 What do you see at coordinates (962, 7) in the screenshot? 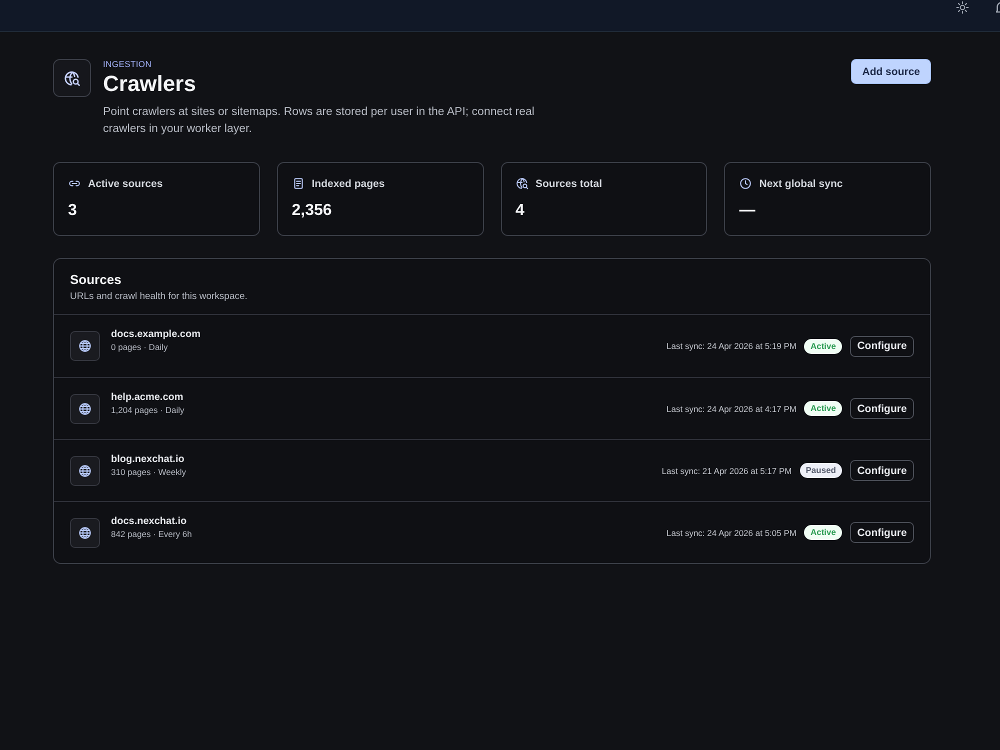
I see `theme-toggle-sun-icon` at bounding box center [962, 7].